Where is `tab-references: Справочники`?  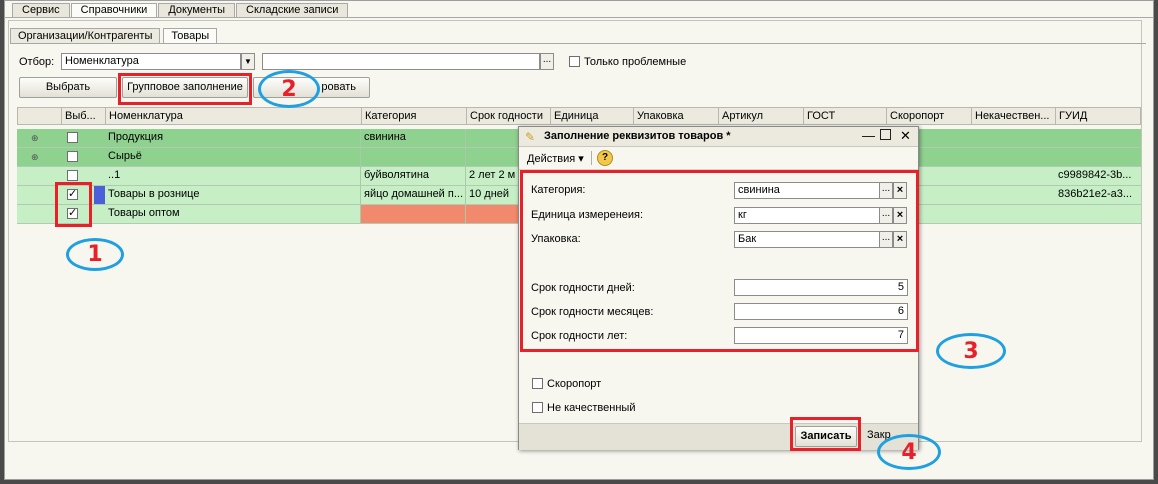
tab-references: Справочники is located at coordinates (114, 10).